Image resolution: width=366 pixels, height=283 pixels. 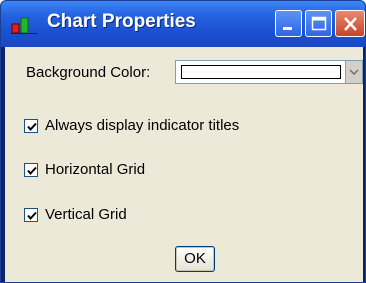 I want to click on horizontal-grid-checkbox, so click(x=31, y=170).